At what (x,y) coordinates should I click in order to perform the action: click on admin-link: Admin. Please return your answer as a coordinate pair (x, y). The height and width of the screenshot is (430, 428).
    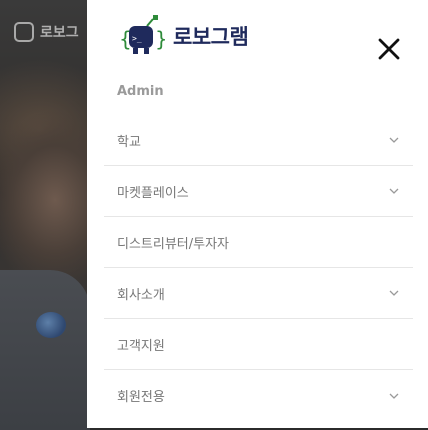
    Looking at the image, I should click on (140, 91).